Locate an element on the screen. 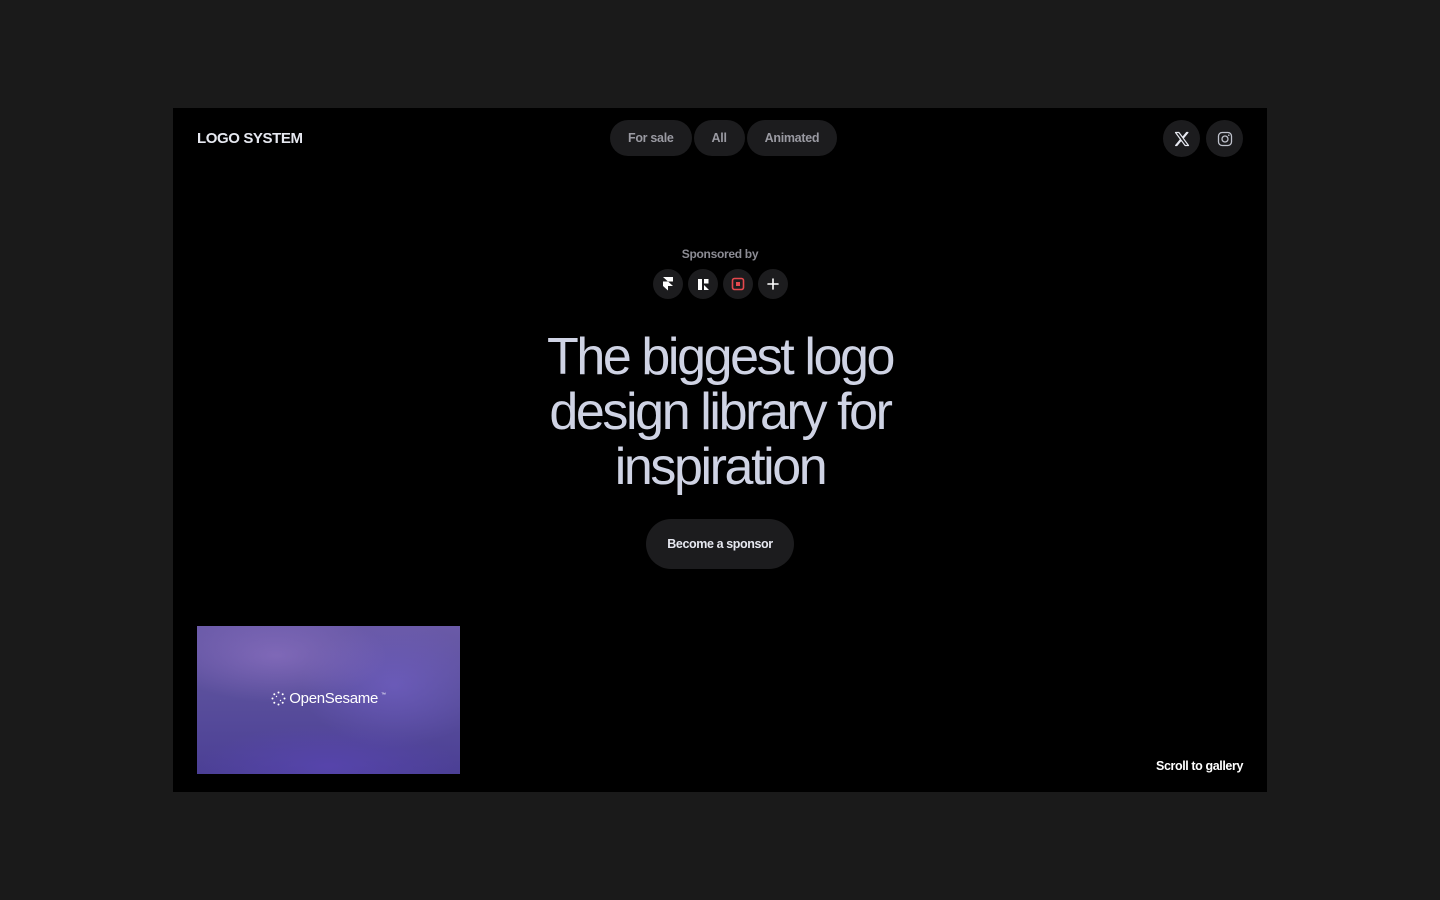  sponsored-by-label: Sponsored by is located at coordinates (720, 254).